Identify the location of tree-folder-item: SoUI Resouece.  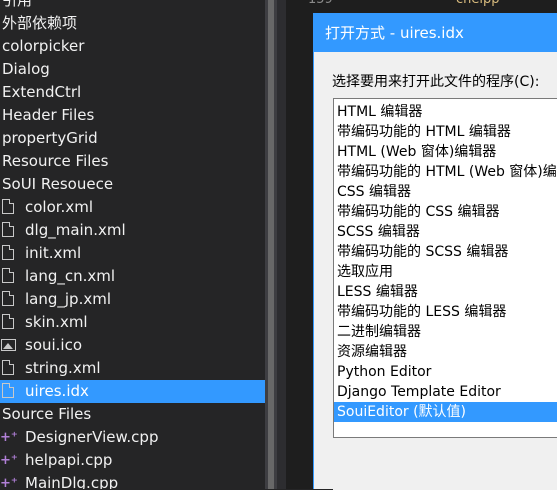
(132, 184).